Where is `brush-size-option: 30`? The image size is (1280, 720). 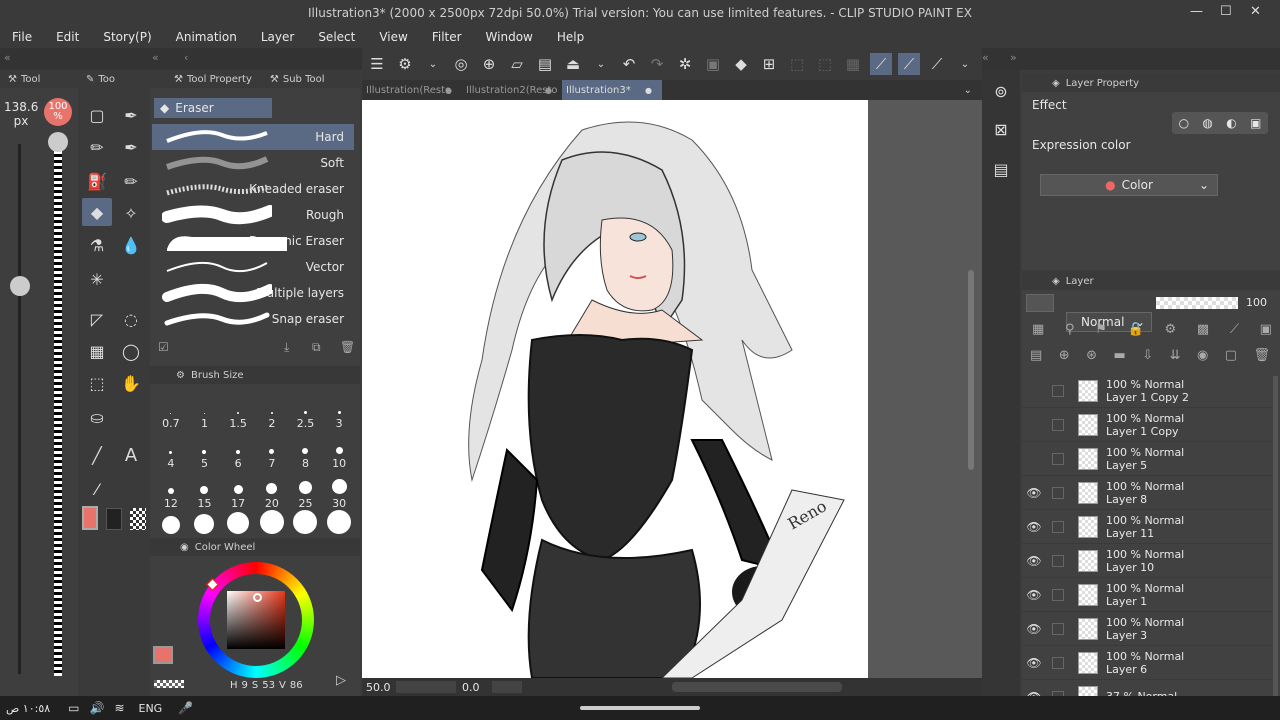
brush-size-option: 30 is located at coordinates (339, 490).